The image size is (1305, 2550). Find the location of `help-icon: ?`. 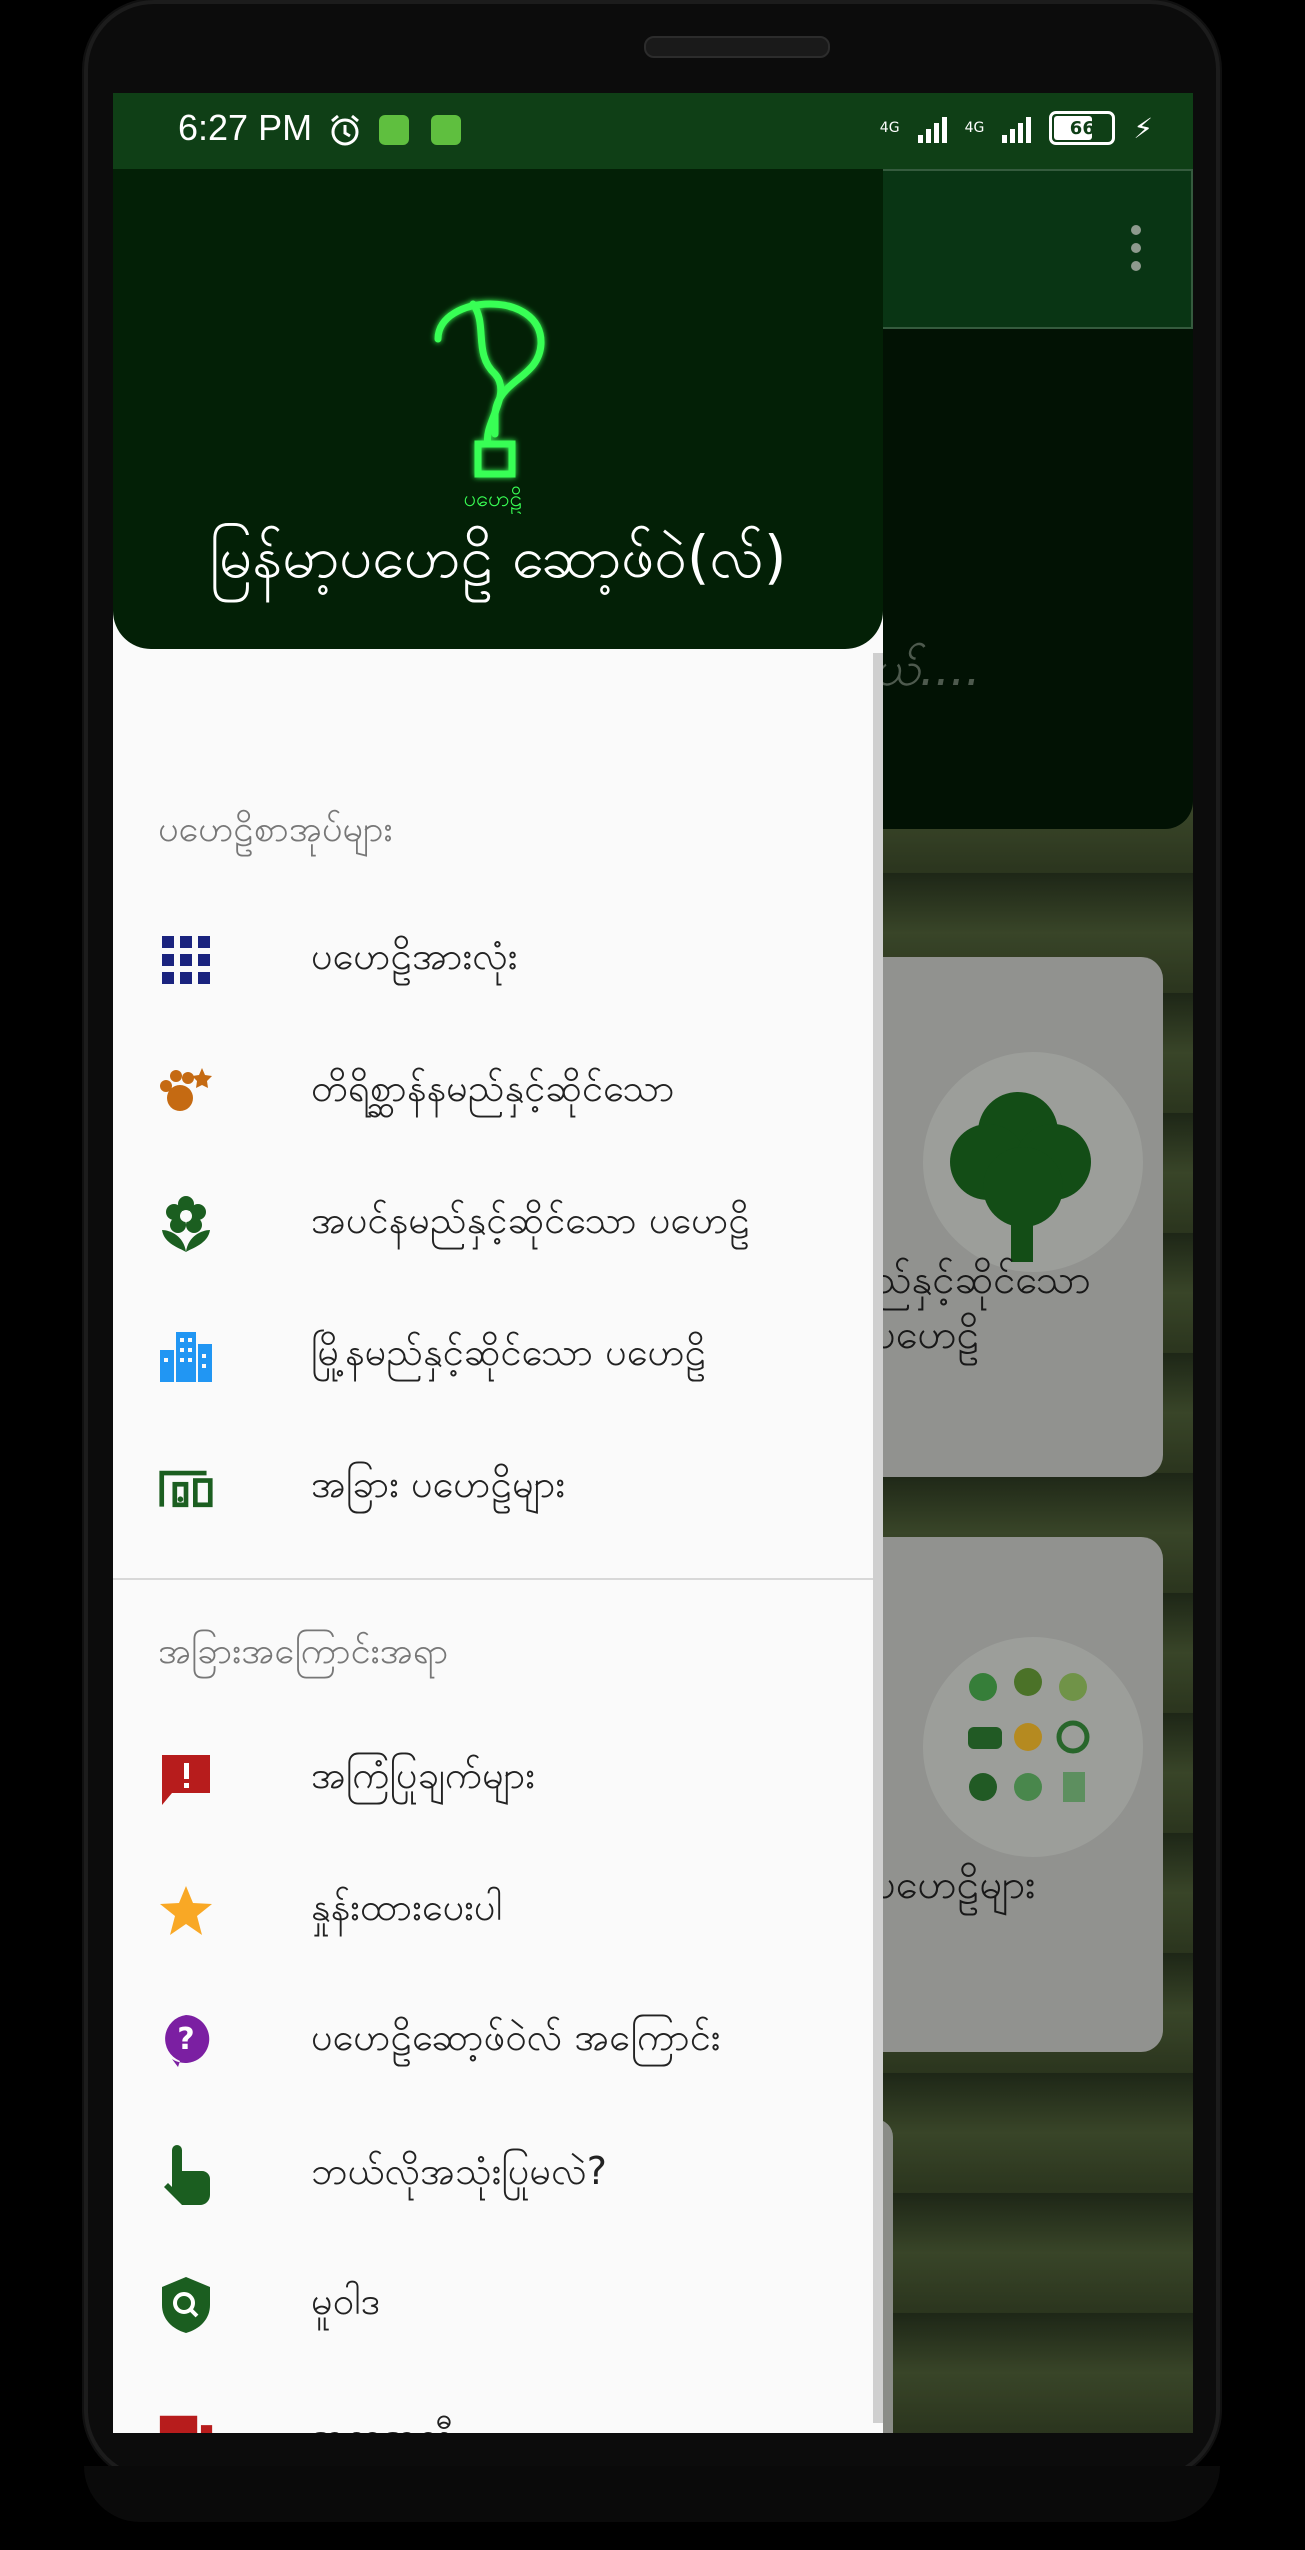

help-icon: ? is located at coordinates (186, 2041).